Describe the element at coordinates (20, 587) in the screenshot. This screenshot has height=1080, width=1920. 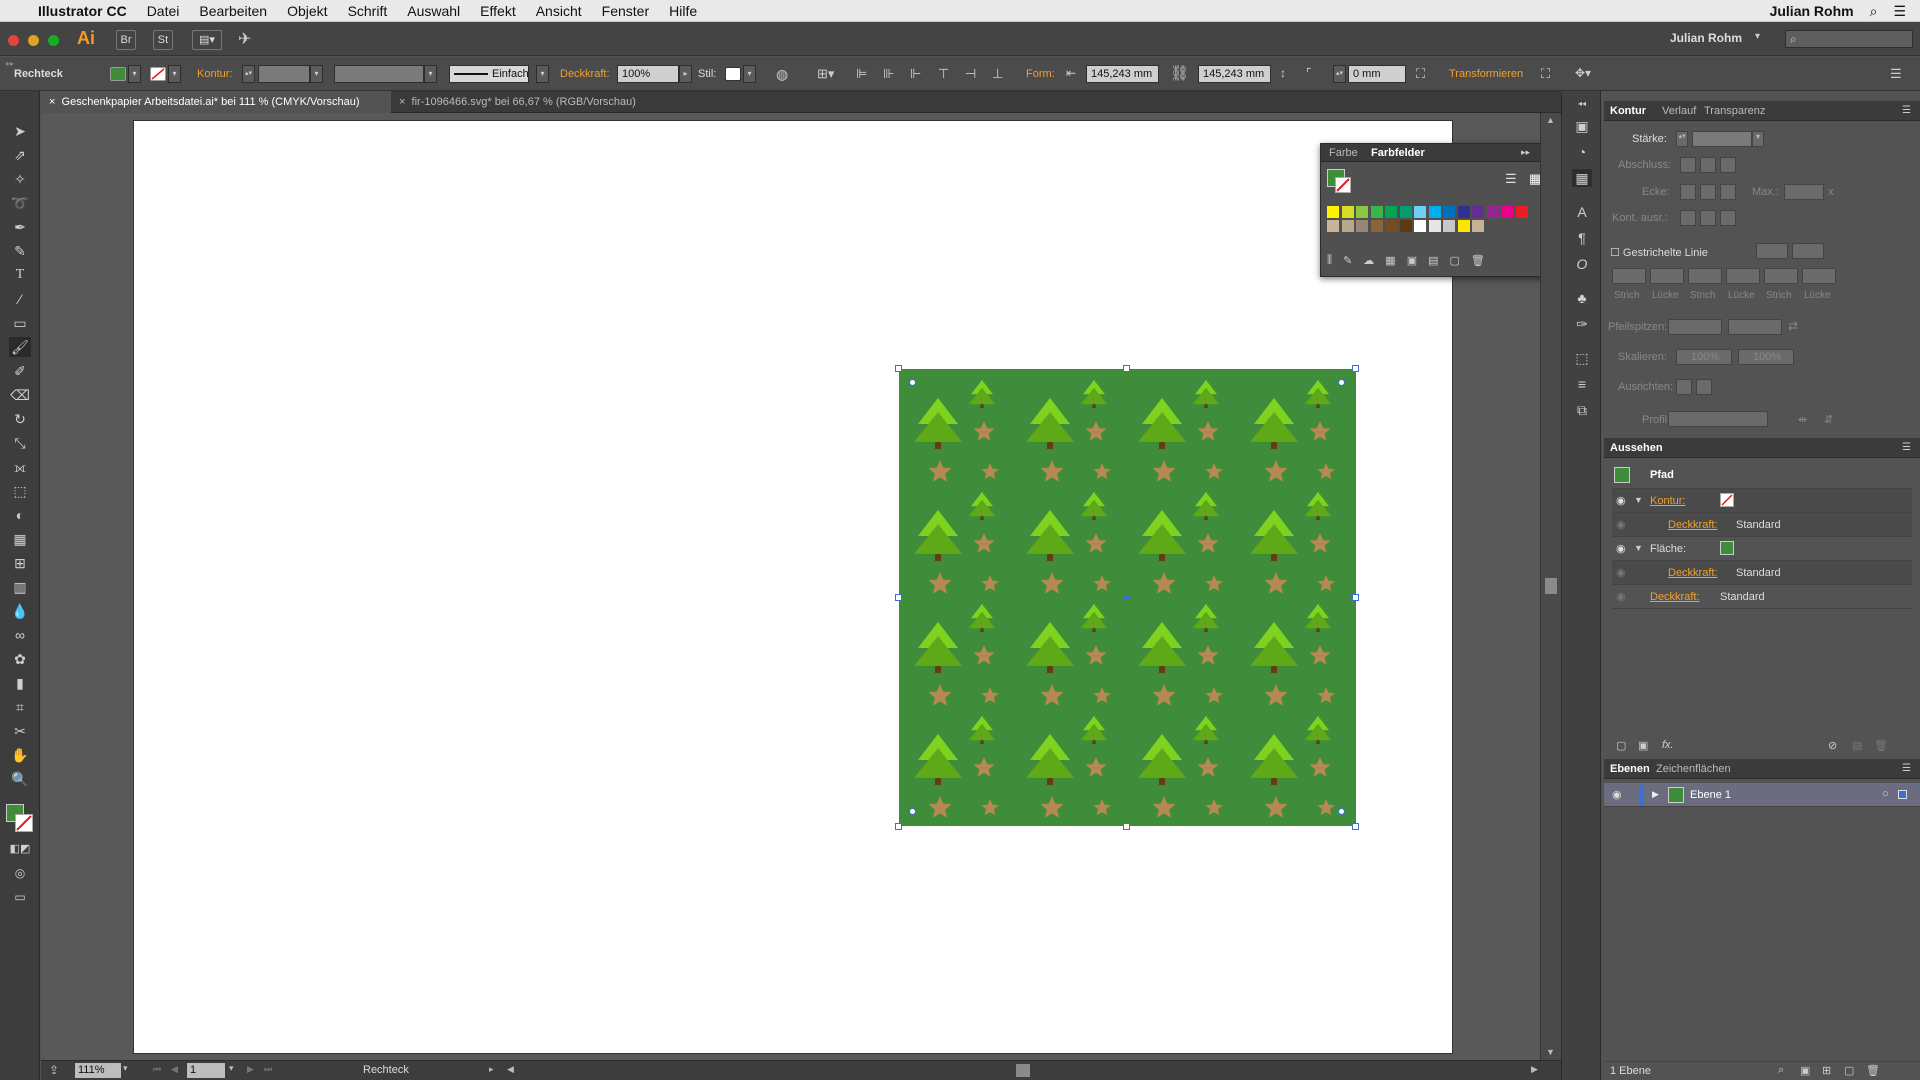
I see `gradient-tool-icon: ▥` at that location.